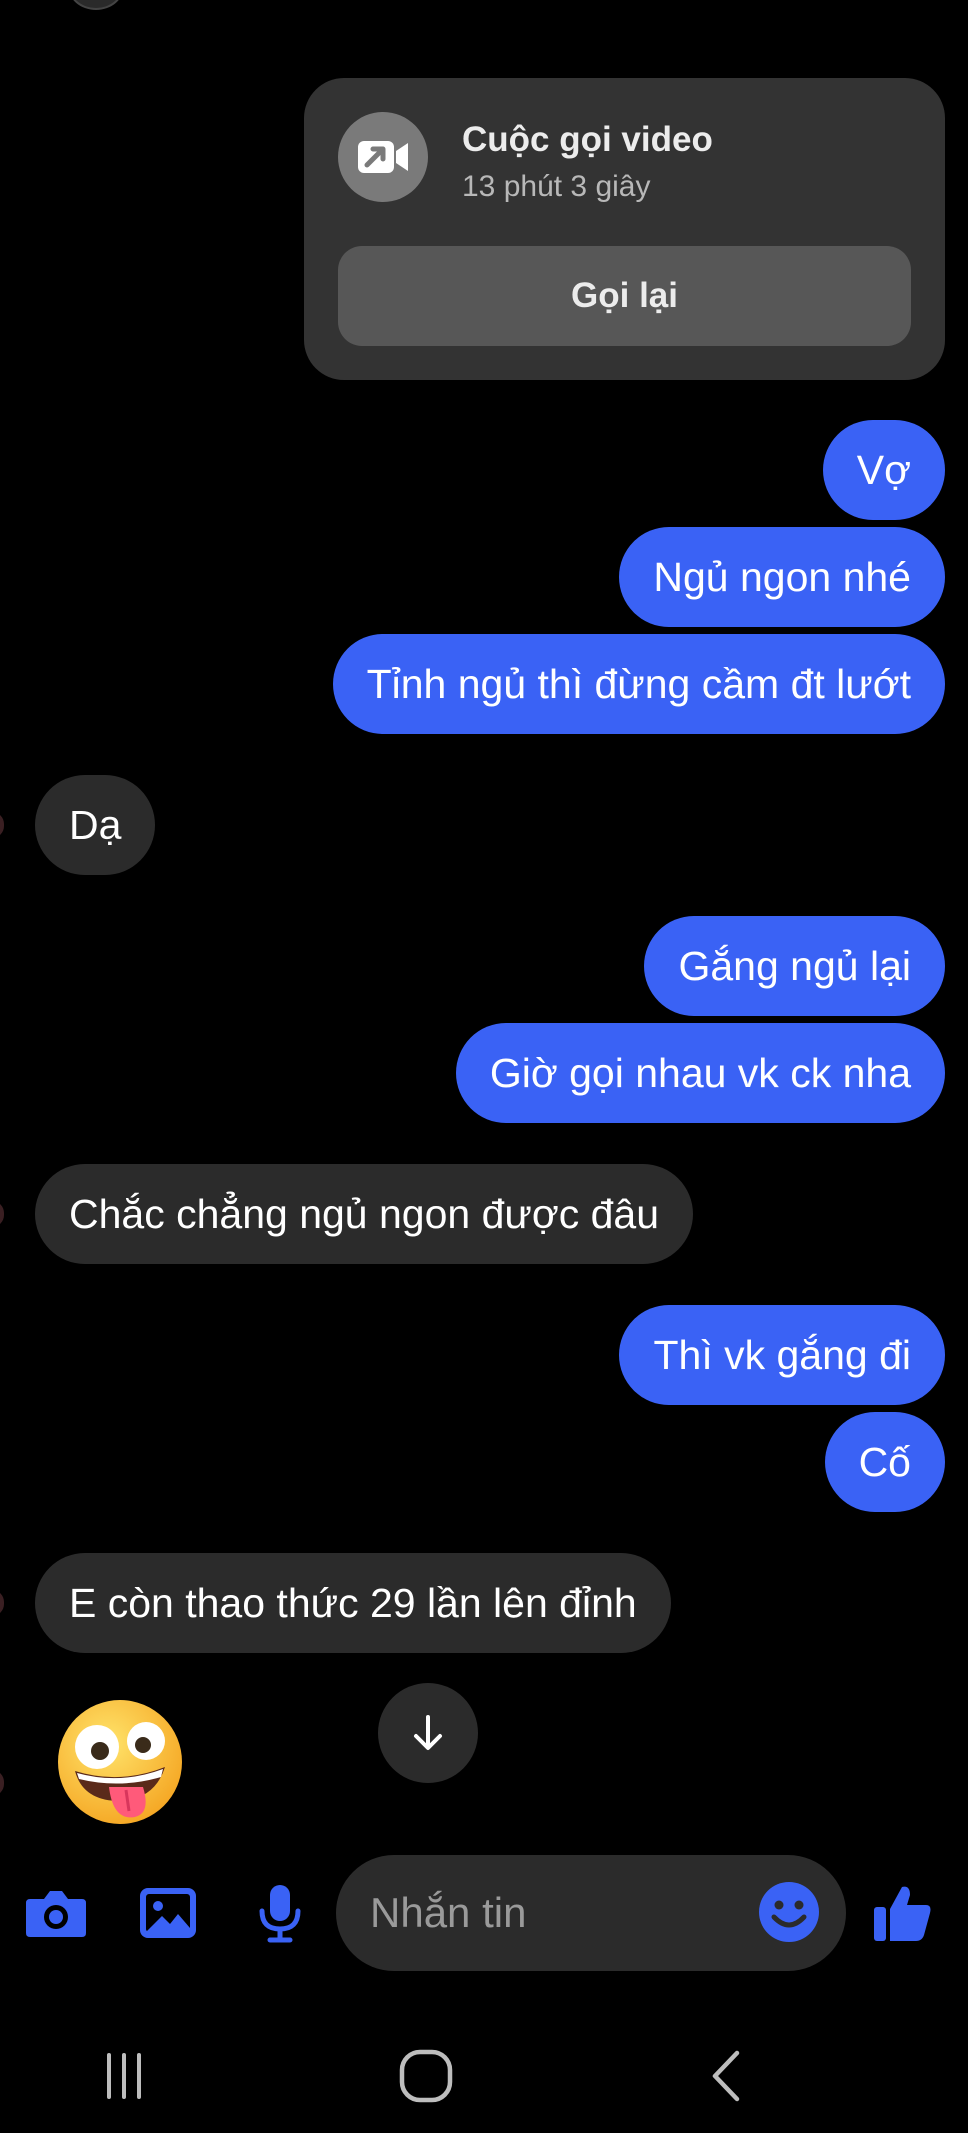  I want to click on message-bubble-outgoing: Ngủ ngon nhé, so click(782, 577).